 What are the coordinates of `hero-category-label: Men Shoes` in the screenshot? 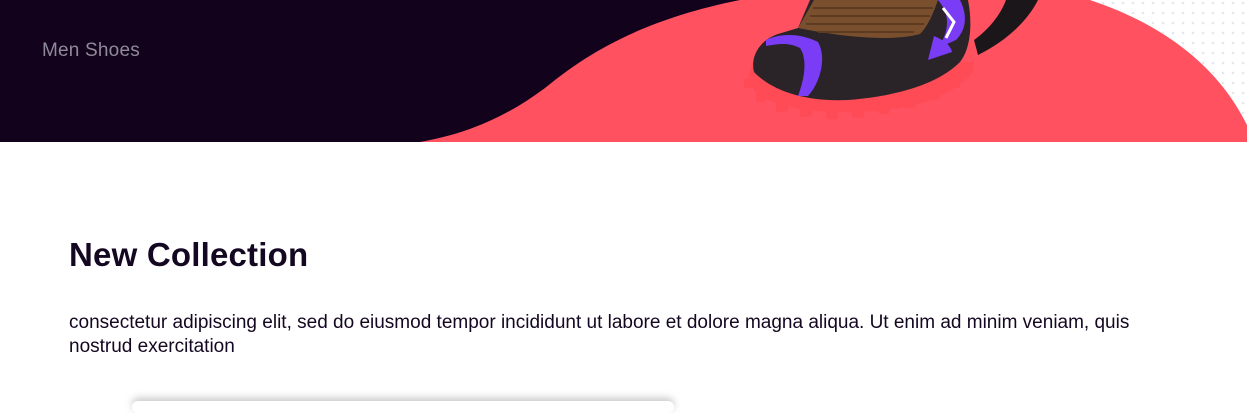 It's located at (91, 51).